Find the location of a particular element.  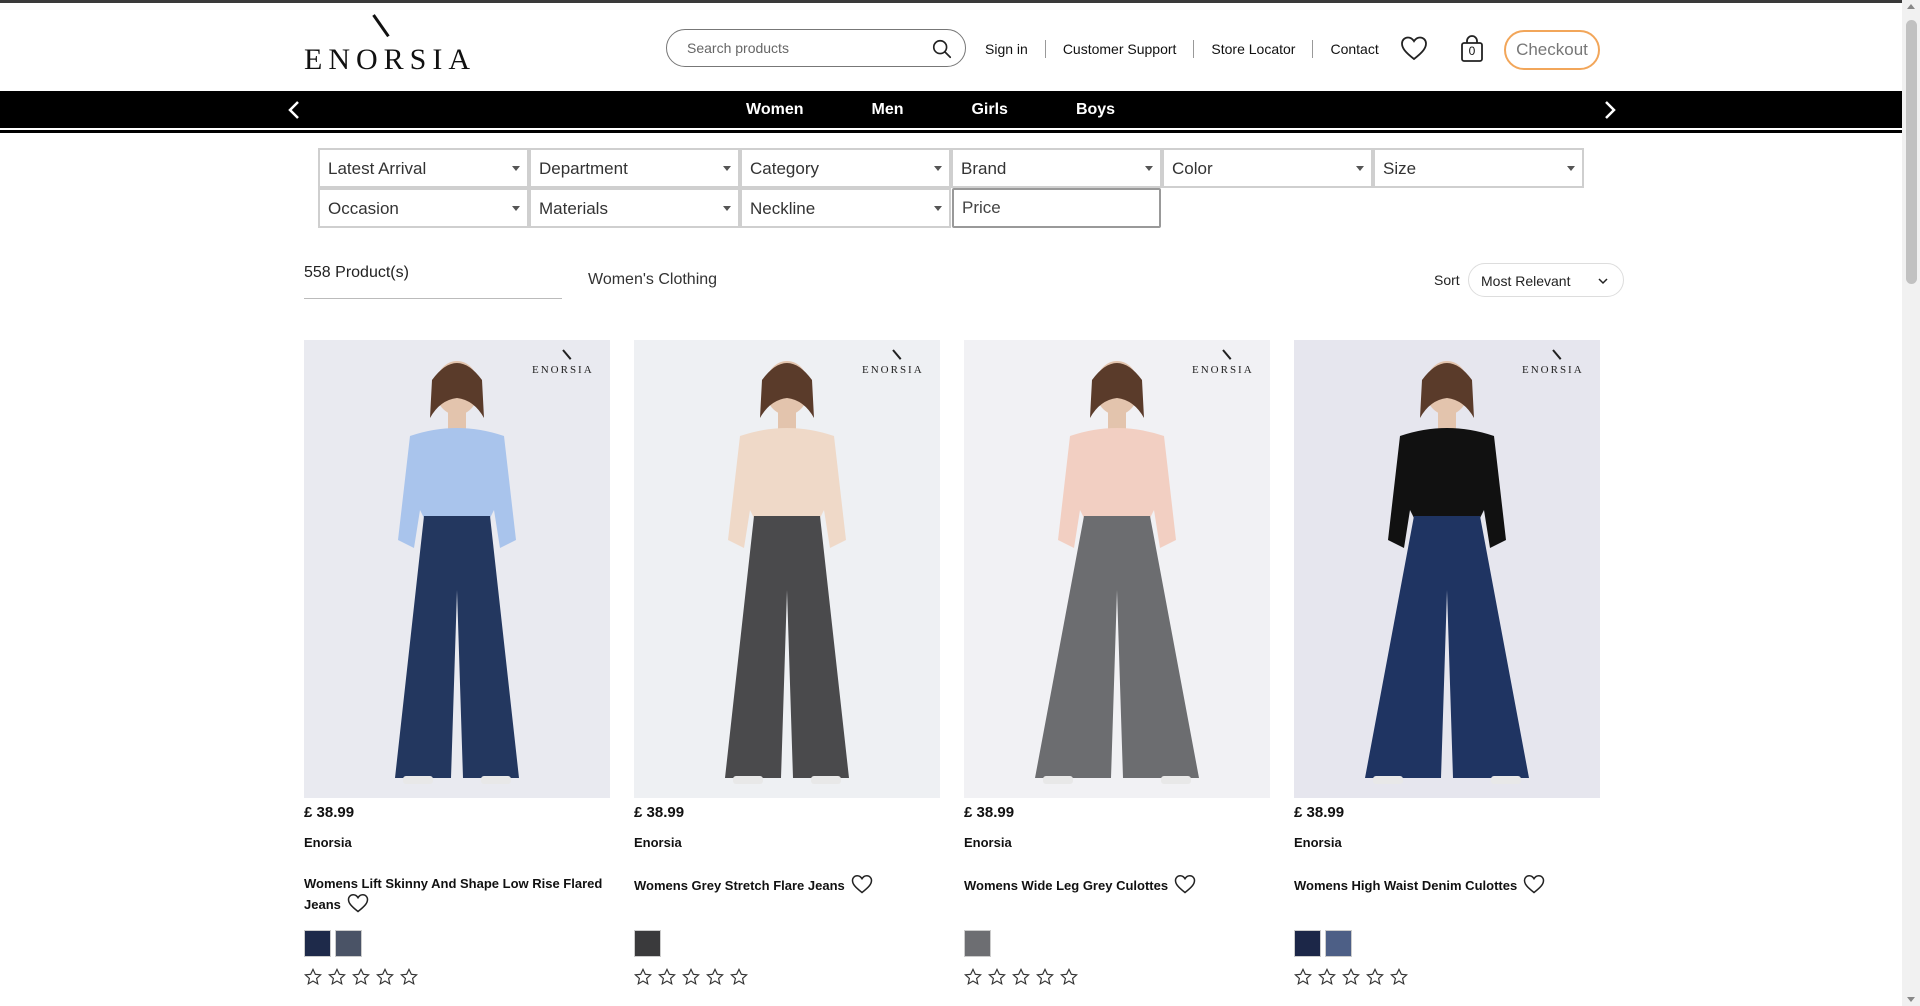

checkout-button: Checkout is located at coordinates (1552, 50).